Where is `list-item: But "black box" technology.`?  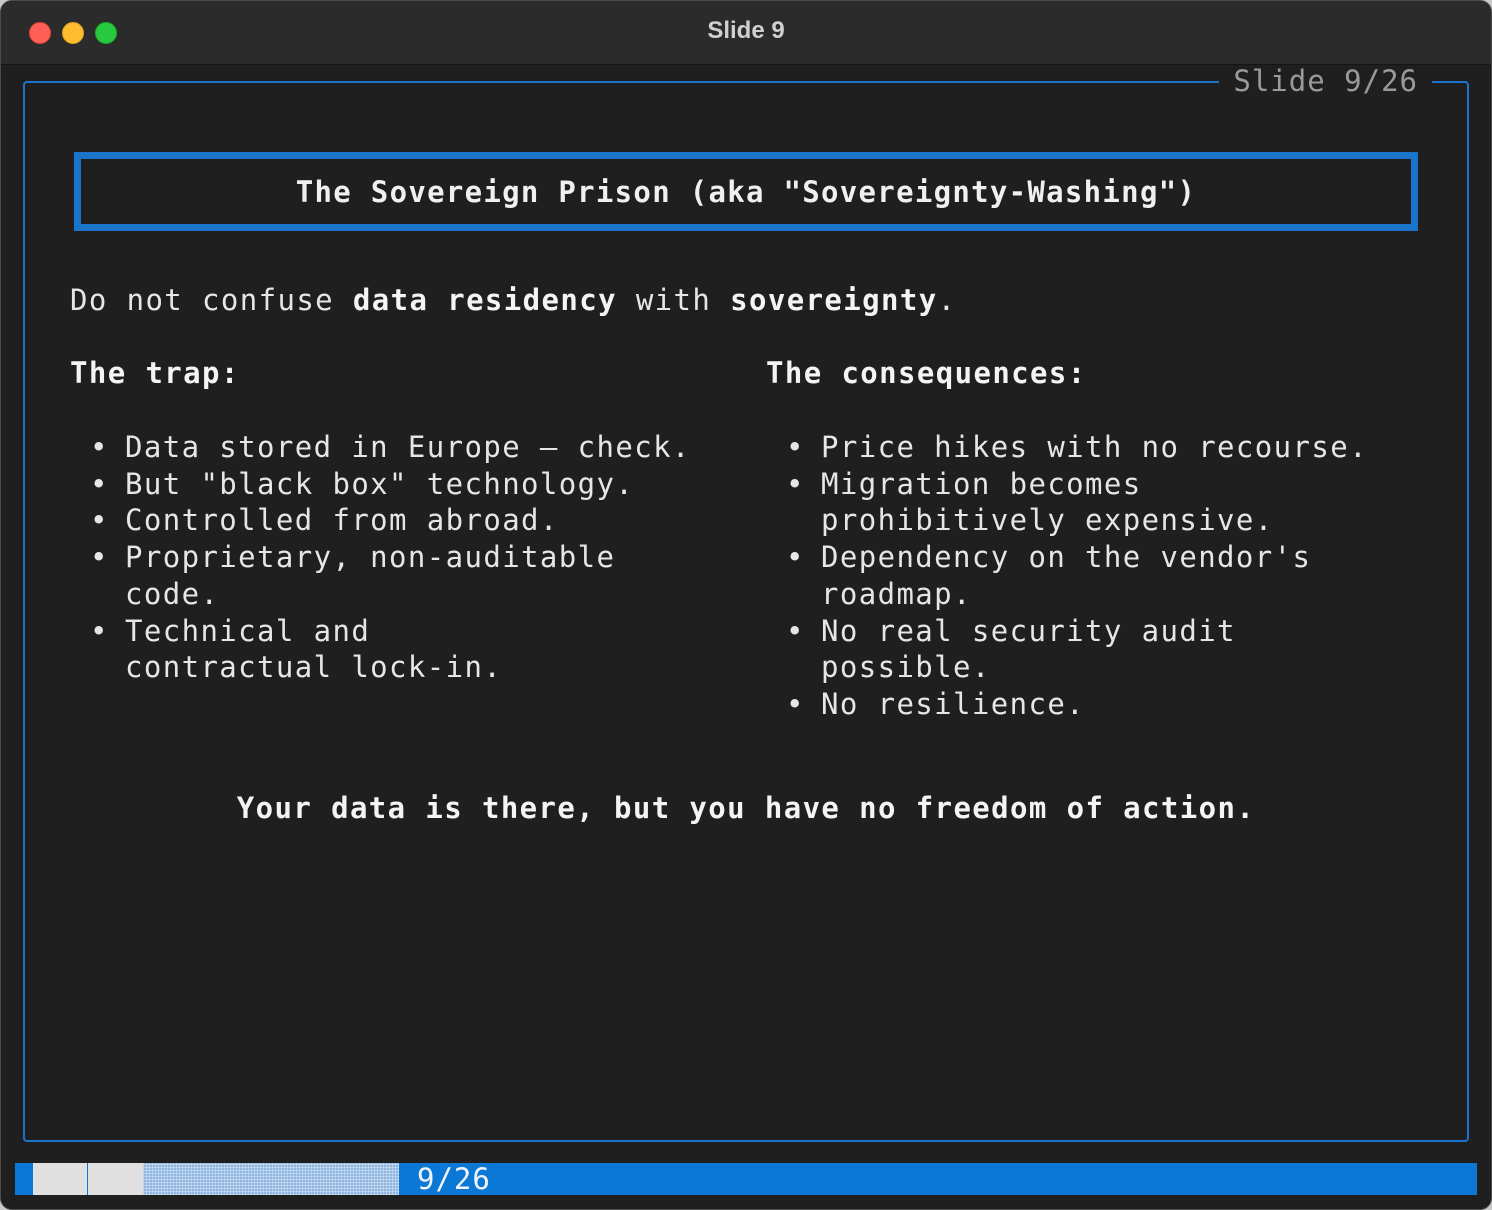 list-item: But "black box" technology. is located at coordinates (395, 484).